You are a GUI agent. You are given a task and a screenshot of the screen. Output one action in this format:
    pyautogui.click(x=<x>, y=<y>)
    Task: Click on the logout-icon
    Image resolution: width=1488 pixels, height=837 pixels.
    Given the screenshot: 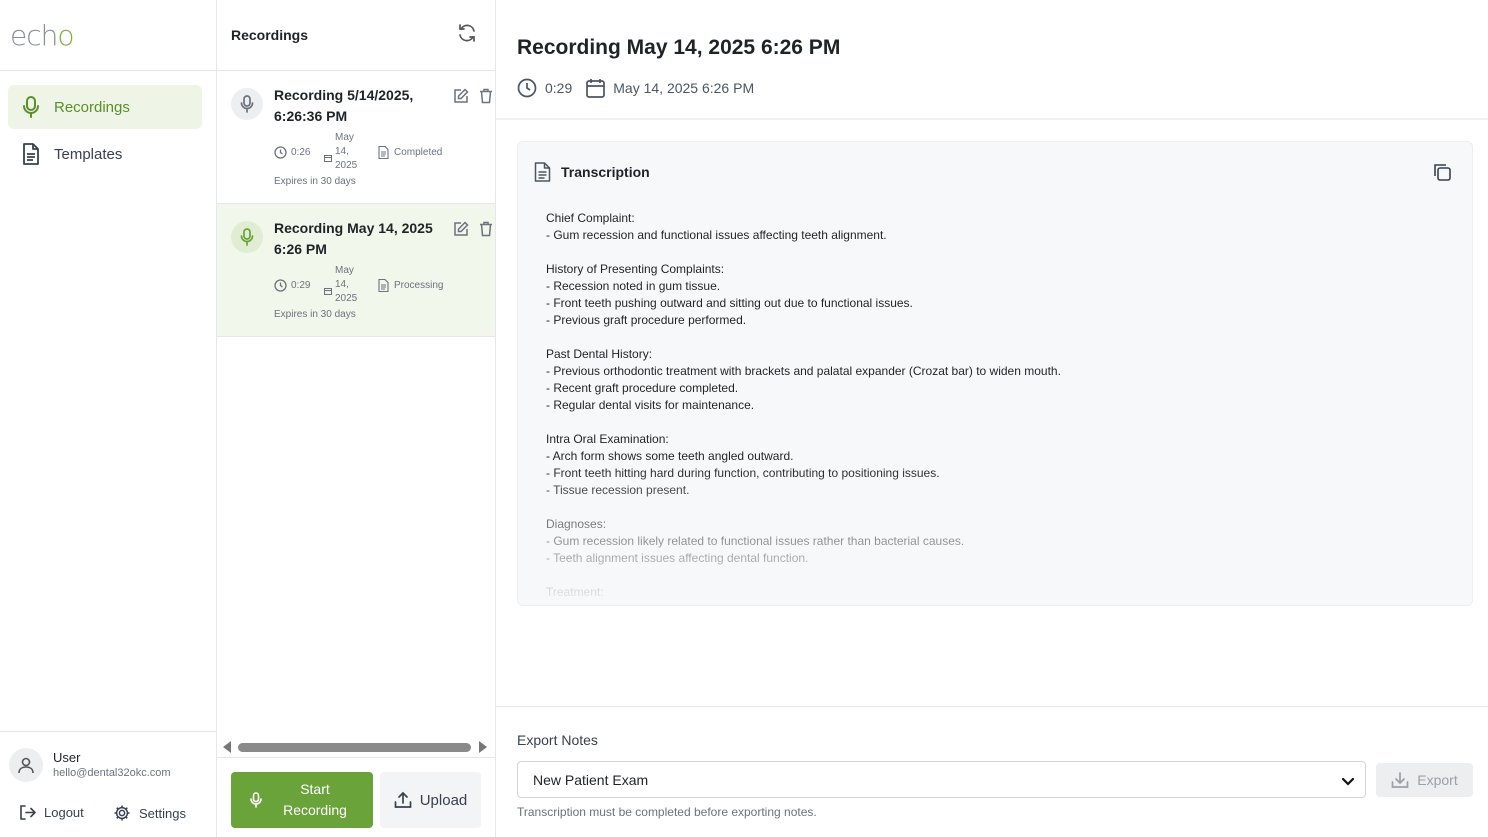 What is the action you would take?
    pyautogui.click(x=28, y=812)
    